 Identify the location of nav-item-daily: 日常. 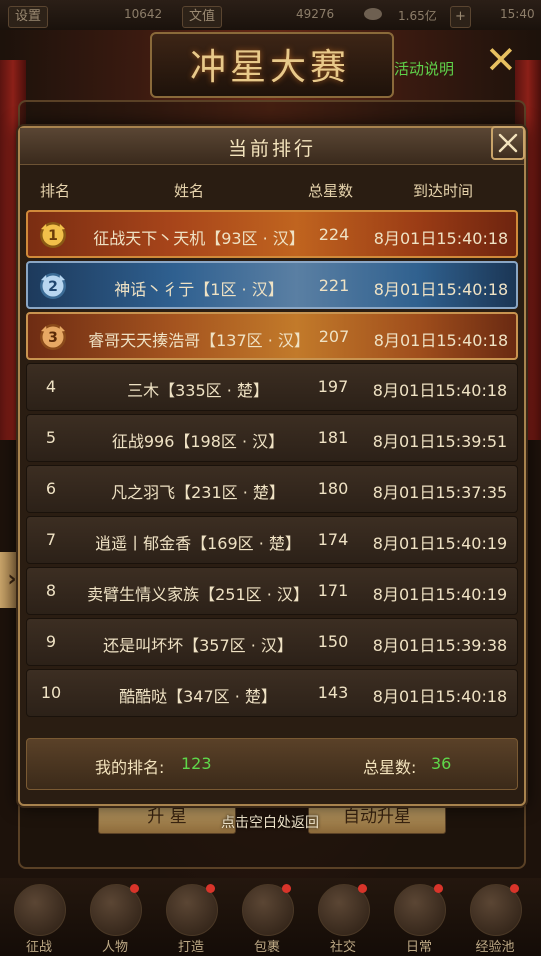
(419, 917).